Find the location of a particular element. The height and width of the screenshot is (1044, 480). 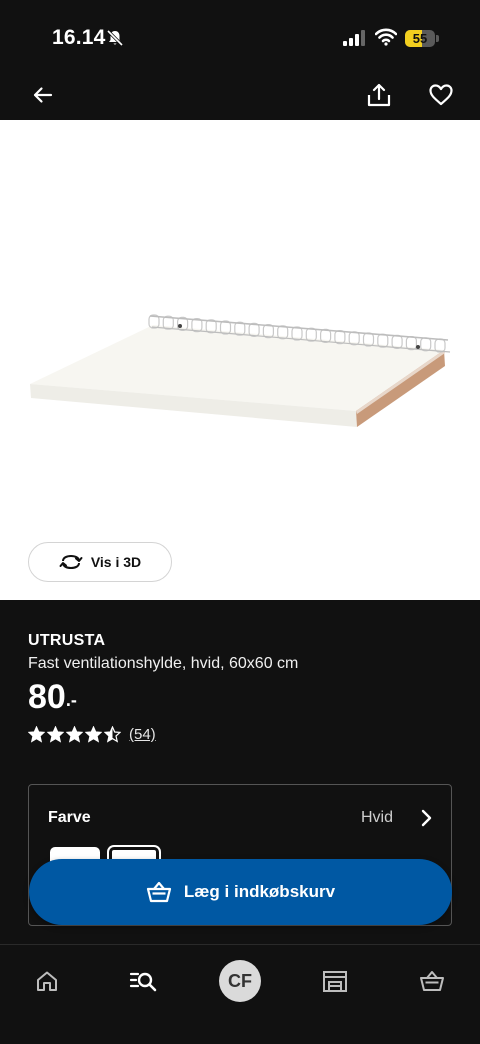

tab-profile: CF is located at coordinates (240, 981).